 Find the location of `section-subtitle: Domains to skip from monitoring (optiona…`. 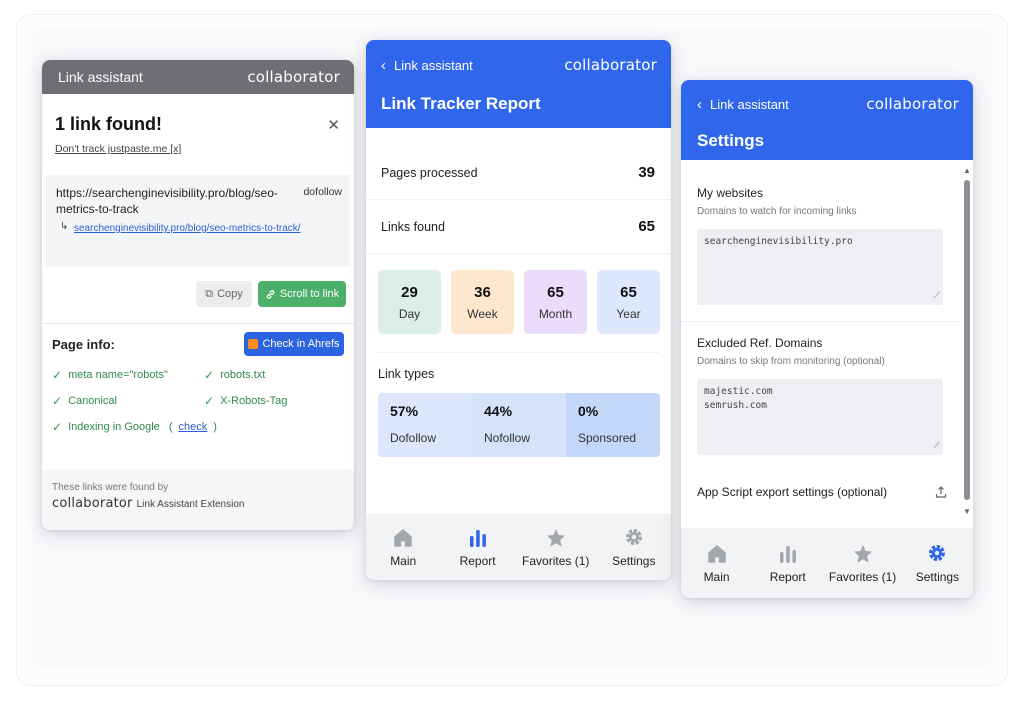

section-subtitle: Domains to skip from monitoring (optiona… is located at coordinates (791, 361).